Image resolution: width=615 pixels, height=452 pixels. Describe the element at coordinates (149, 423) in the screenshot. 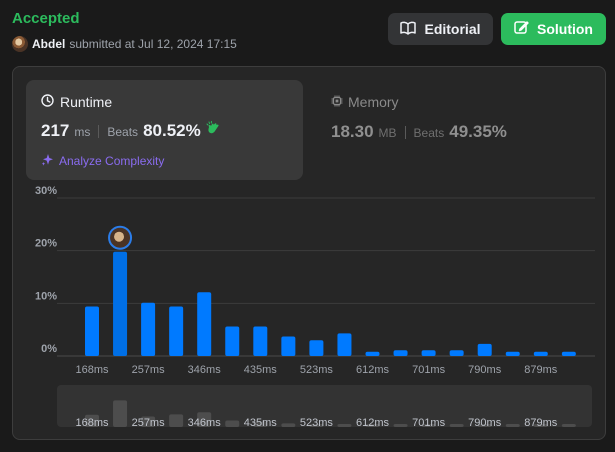

I see `navigator-tick-label: 257ms` at that location.